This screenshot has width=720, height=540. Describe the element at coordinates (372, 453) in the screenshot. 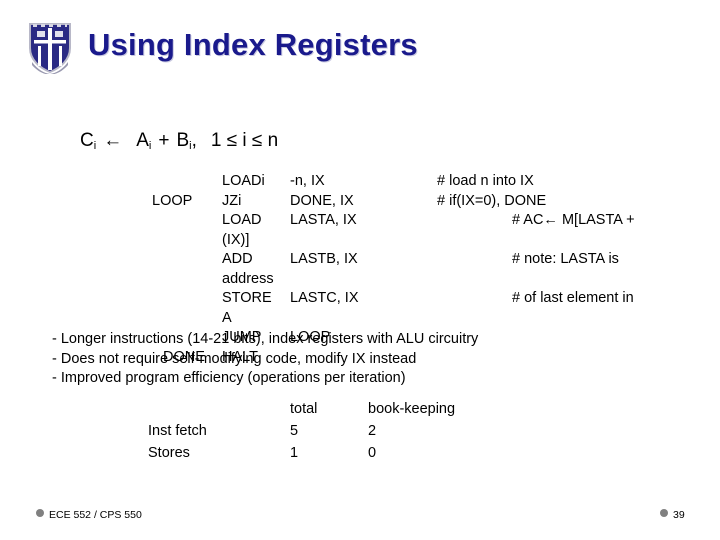

I see `cell-bookkeeping: 0` at that location.